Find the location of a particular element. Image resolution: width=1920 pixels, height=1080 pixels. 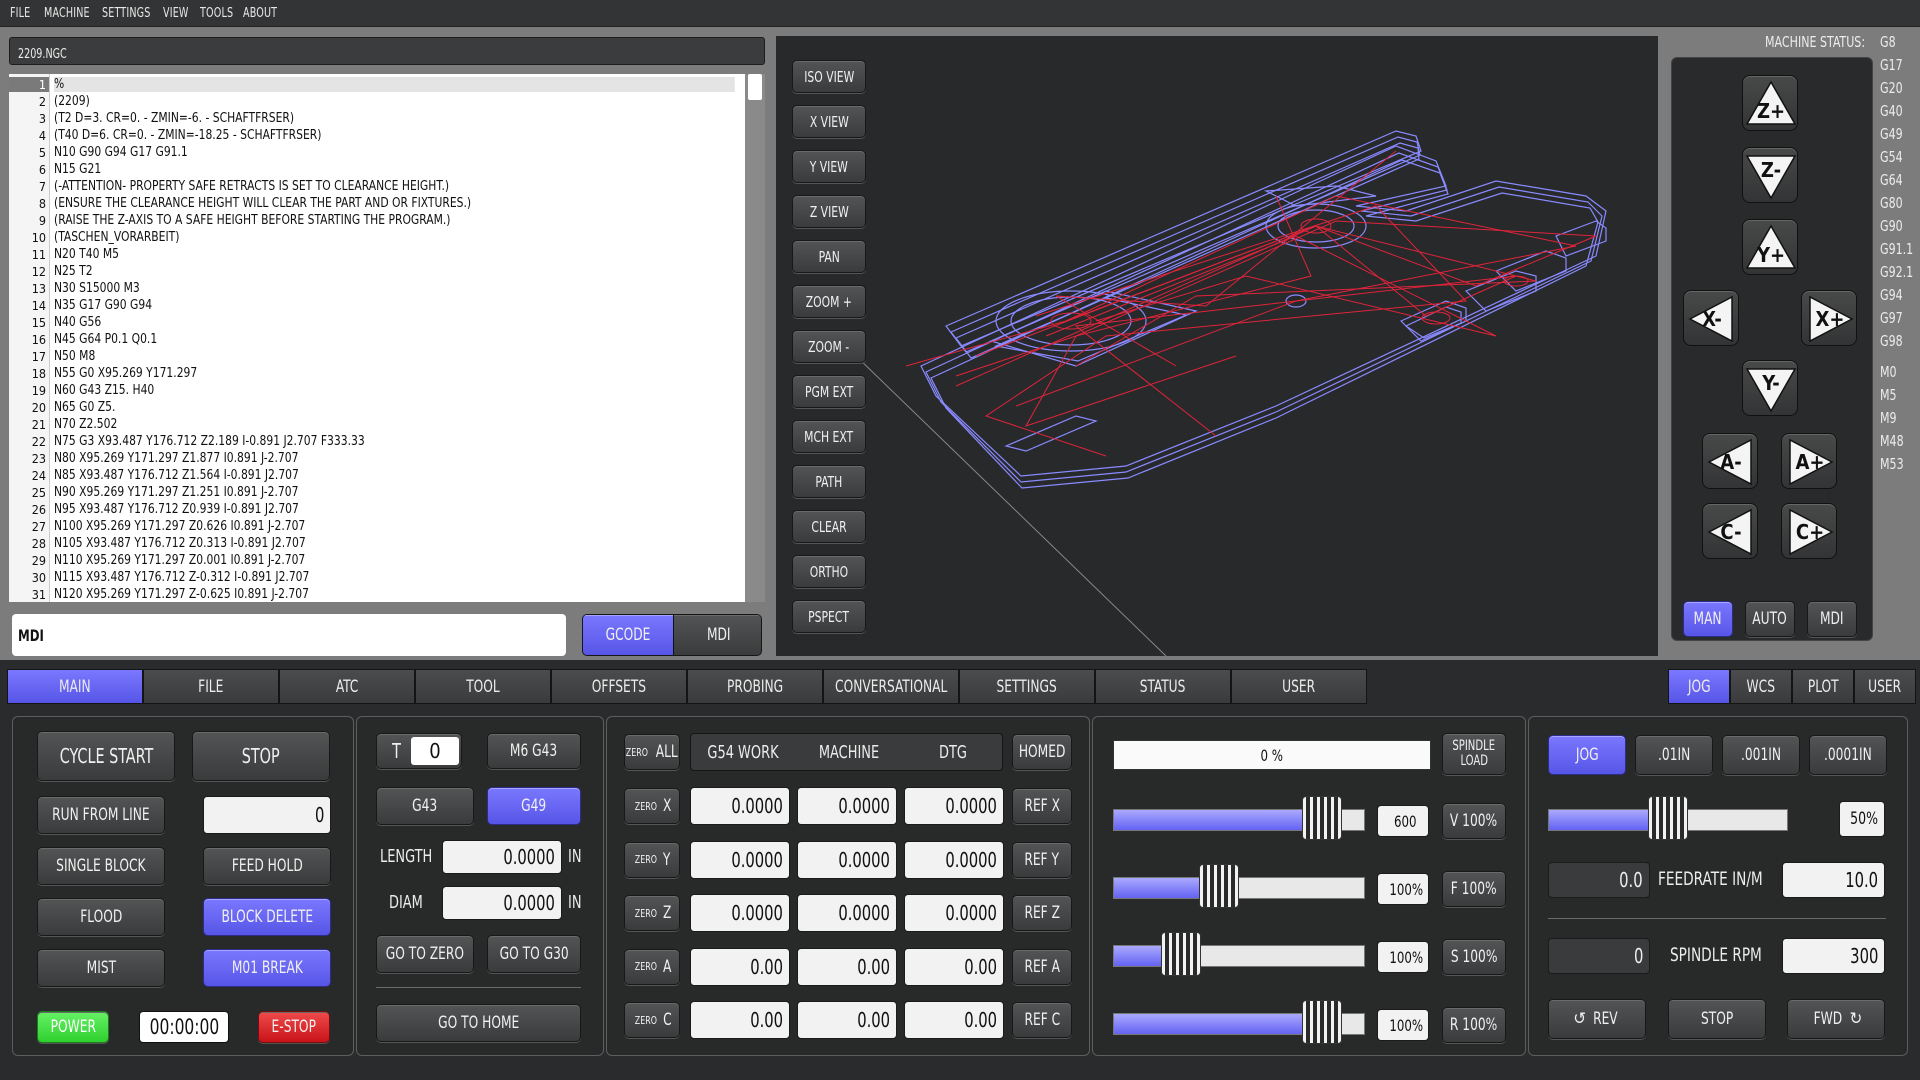

clear-button: CLEAR is located at coordinates (829, 526).